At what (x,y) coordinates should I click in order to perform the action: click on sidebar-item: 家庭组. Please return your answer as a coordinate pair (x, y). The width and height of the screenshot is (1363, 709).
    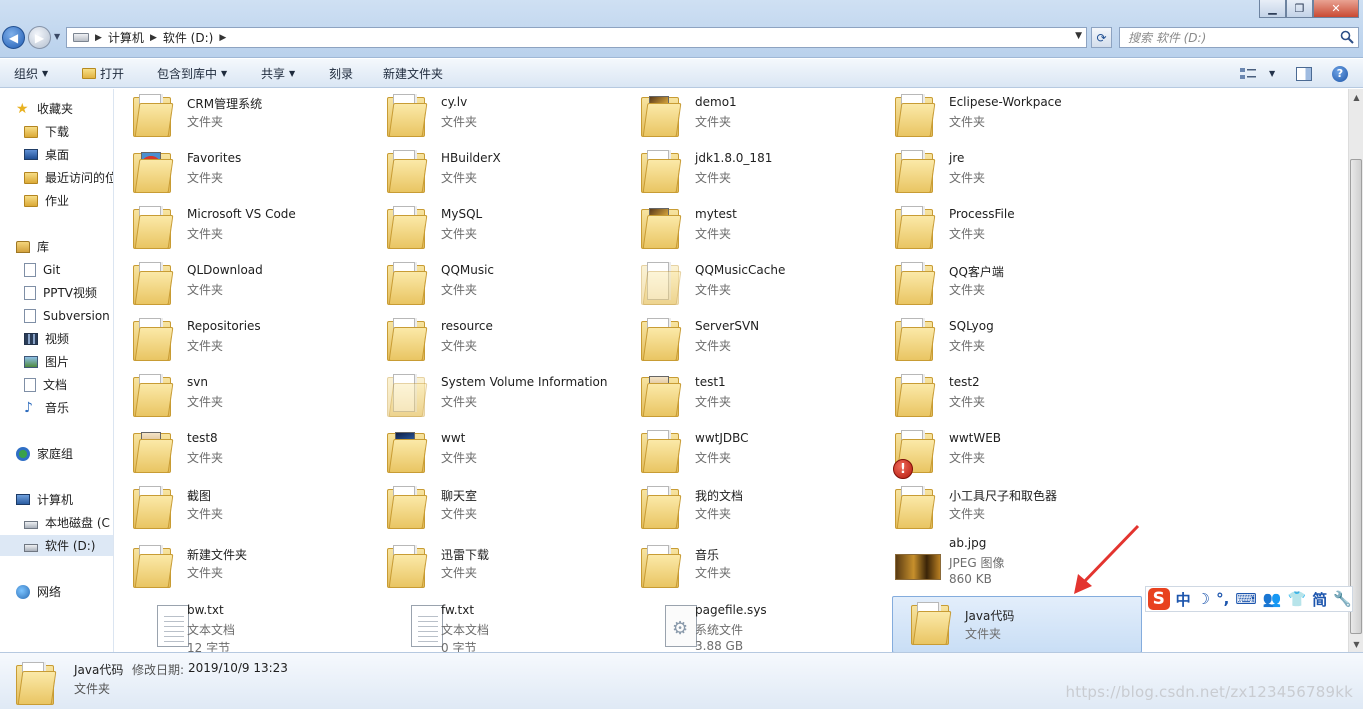
    Looking at the image, I should click on (56, 453).